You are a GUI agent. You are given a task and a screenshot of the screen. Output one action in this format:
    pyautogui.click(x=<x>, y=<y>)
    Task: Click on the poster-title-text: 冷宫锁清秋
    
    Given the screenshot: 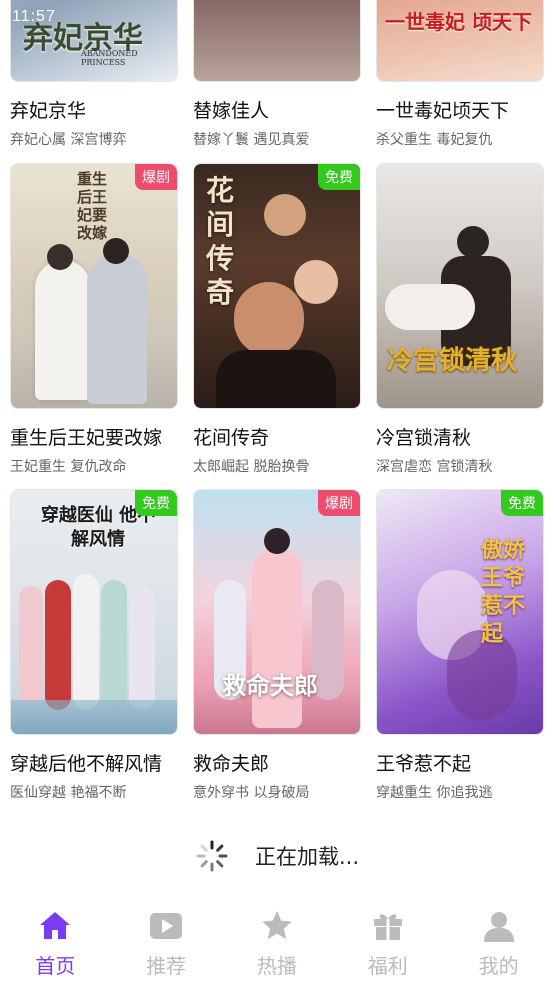 What is the action you would take?
    pyautogui.click(x=452, y=361)
    